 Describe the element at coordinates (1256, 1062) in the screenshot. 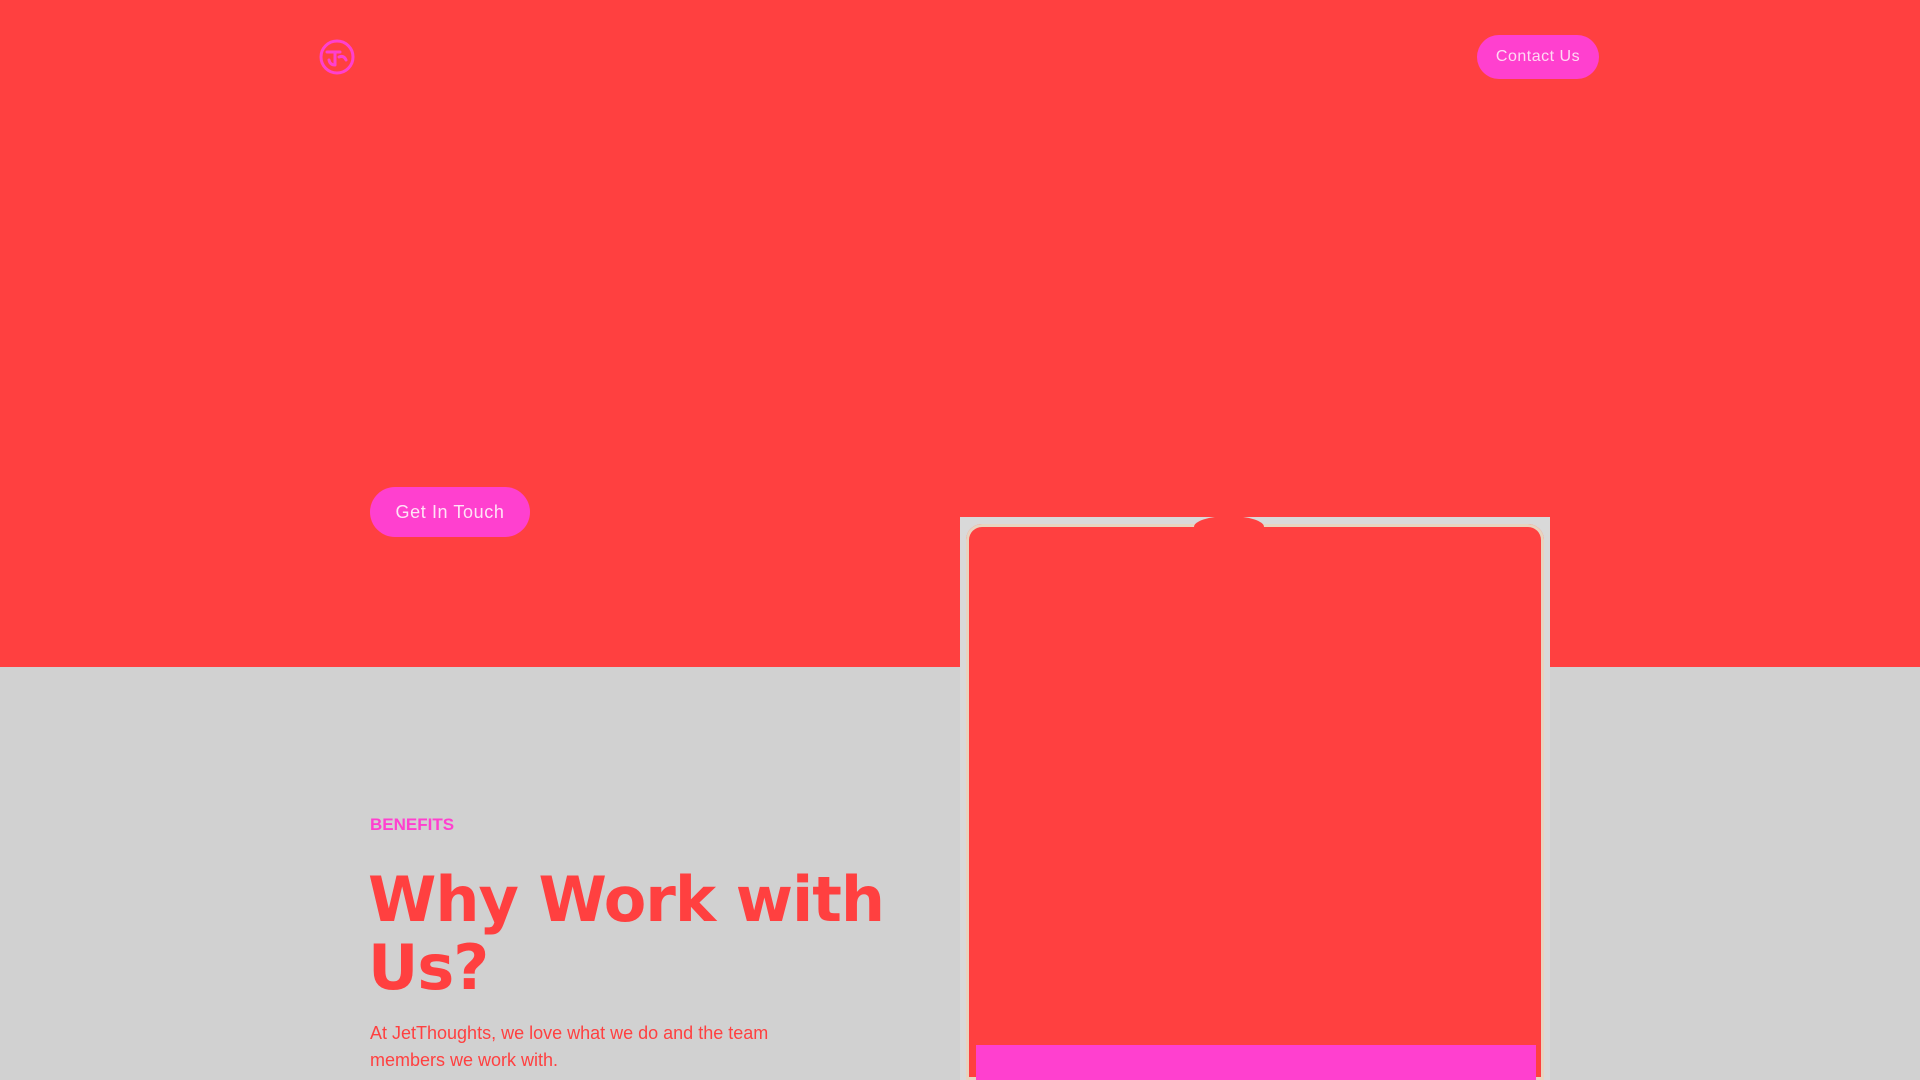

I see `photo-caption-strip` at that location.